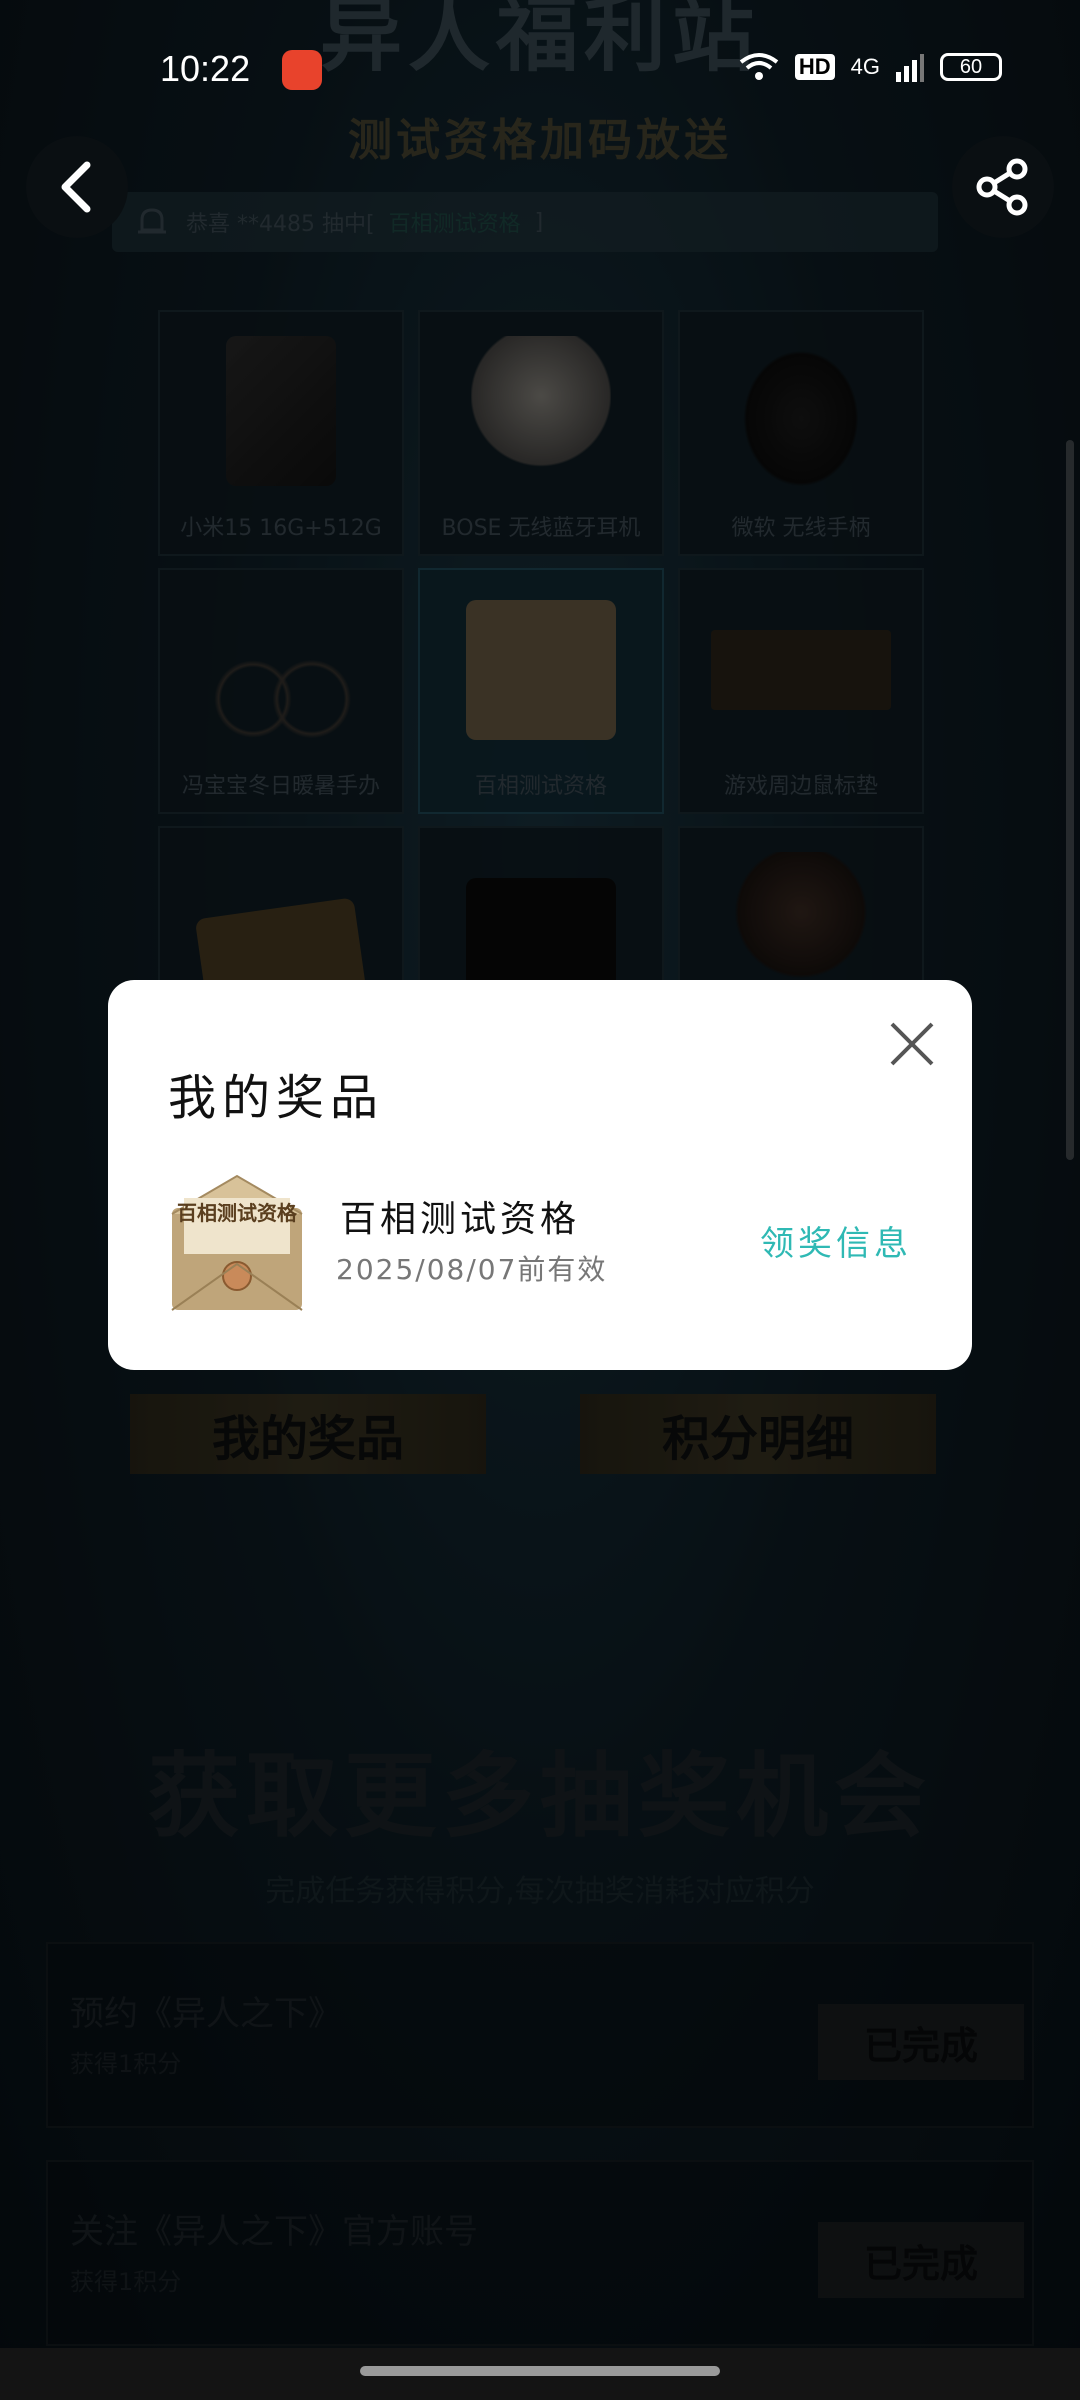 This screenshot has width=1080, height=2400. I want to click on prize-name: 百相测试资格, so click(460, 1219).